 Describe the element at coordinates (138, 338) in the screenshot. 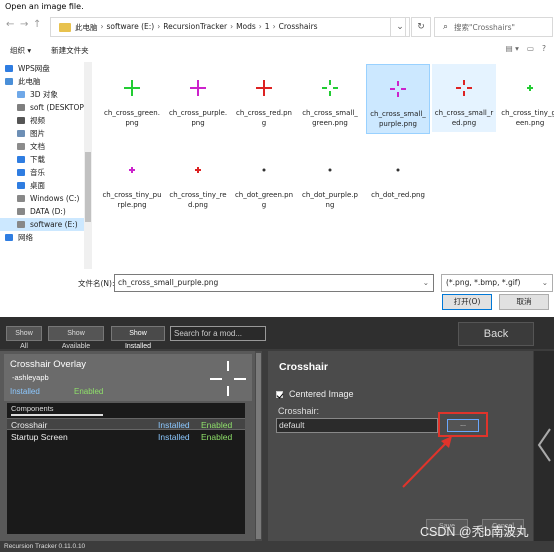

I see `show-installed-button: Show Installed` at that location.